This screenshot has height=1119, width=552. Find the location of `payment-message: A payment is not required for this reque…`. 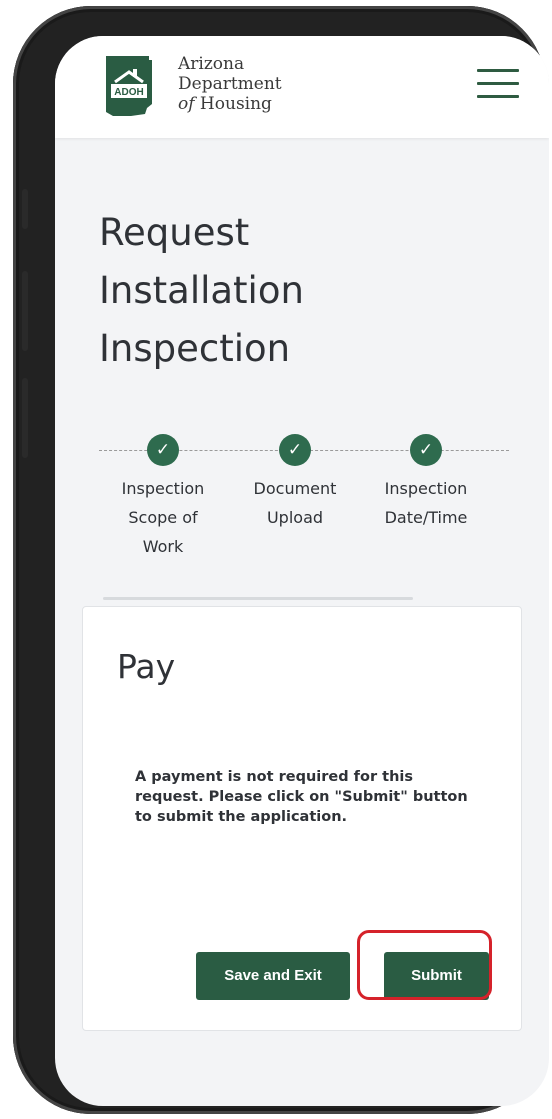

payment-message: A payment is not required for this reque… is located at coordinates (301, 797).